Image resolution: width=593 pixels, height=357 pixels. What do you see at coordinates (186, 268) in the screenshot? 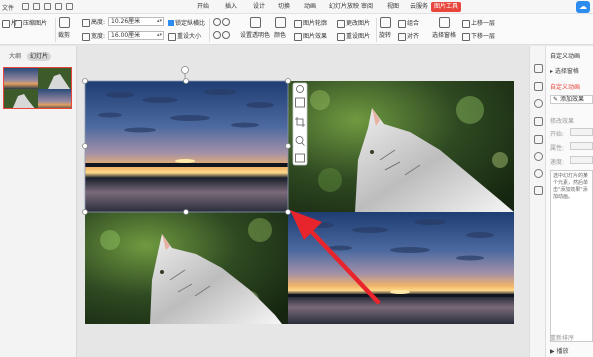
I see `cat-image-bottom-left` at bounding box center [186, 268].